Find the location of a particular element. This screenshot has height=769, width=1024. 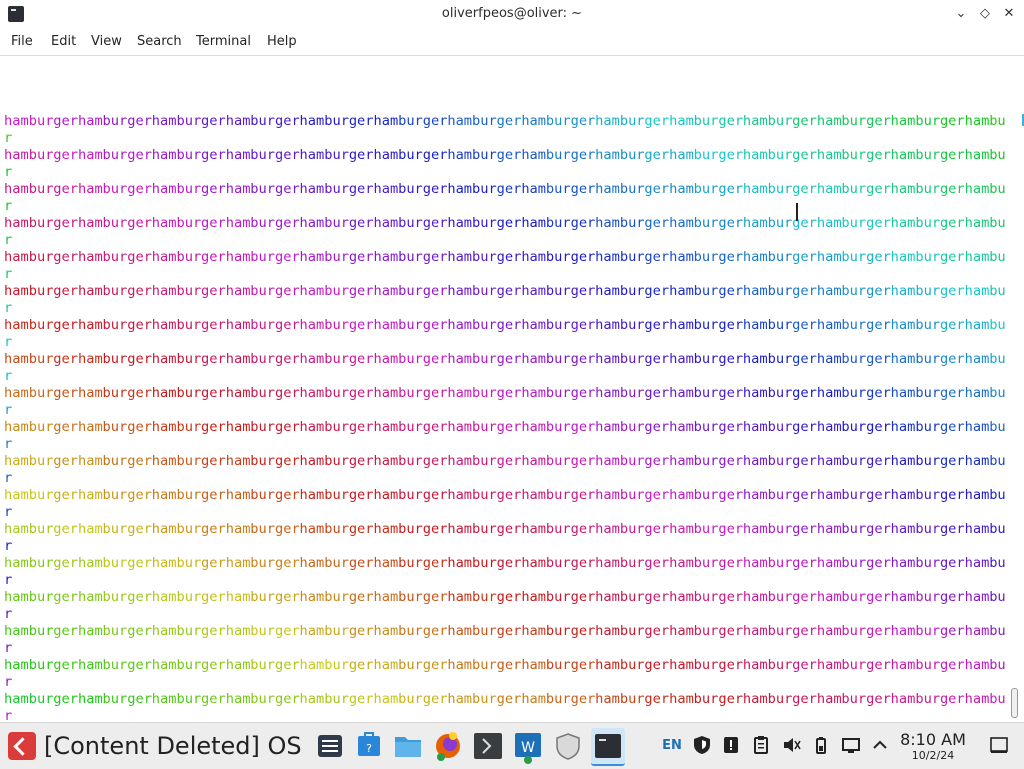

menu-help: Help is located at coordinates (282, 41).